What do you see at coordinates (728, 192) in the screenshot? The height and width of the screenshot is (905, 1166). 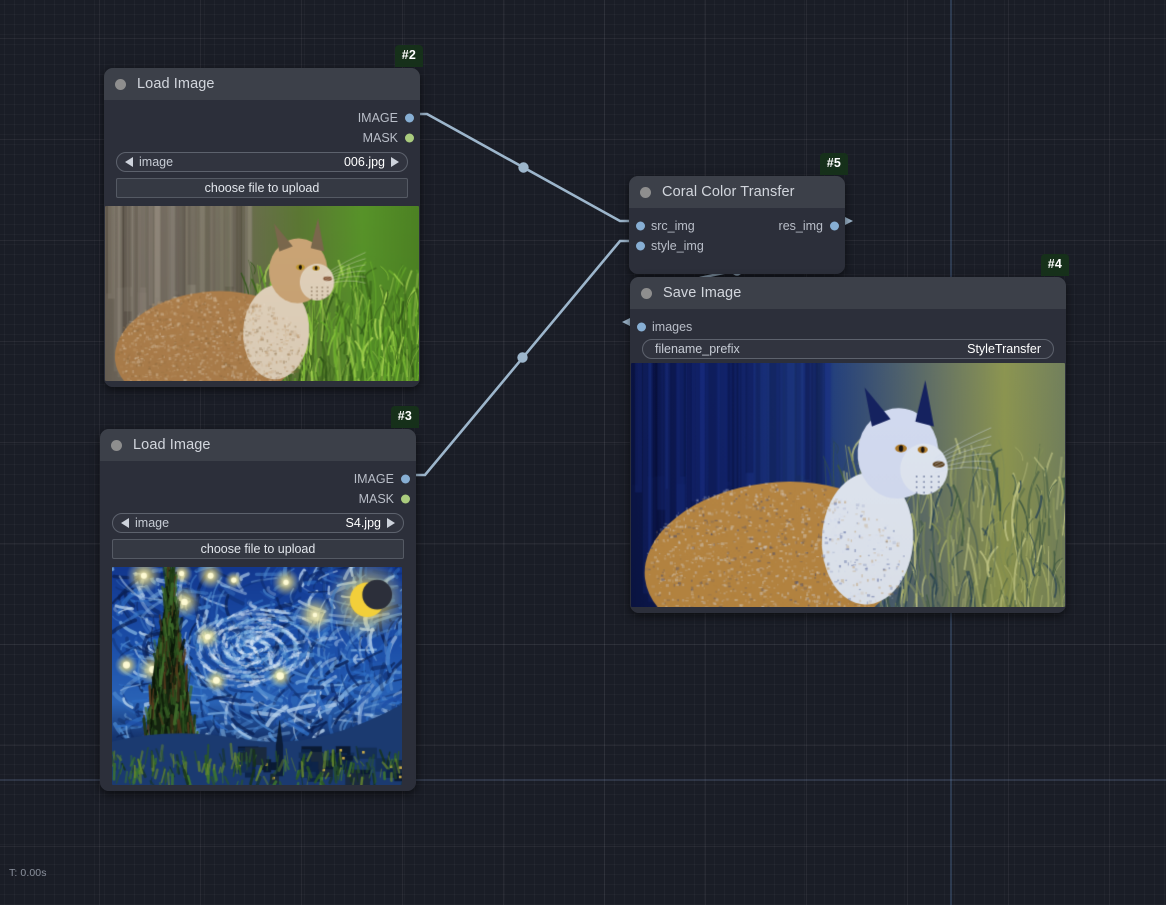 I see `node-title-text: Coral Color Transfer` at bounding box center [728, 192].